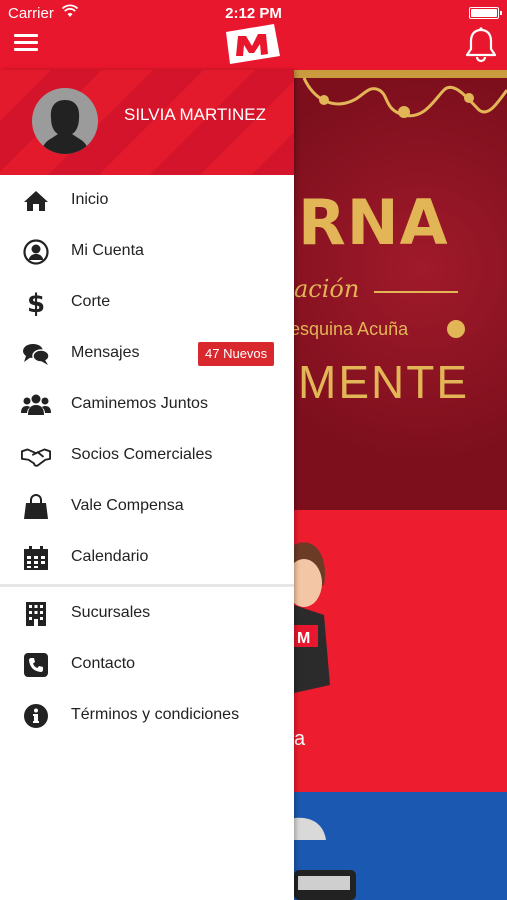  Describe the element at coordinates (103, 663) in the screenshot. I see `menu-item-label: Contacto` at that location.